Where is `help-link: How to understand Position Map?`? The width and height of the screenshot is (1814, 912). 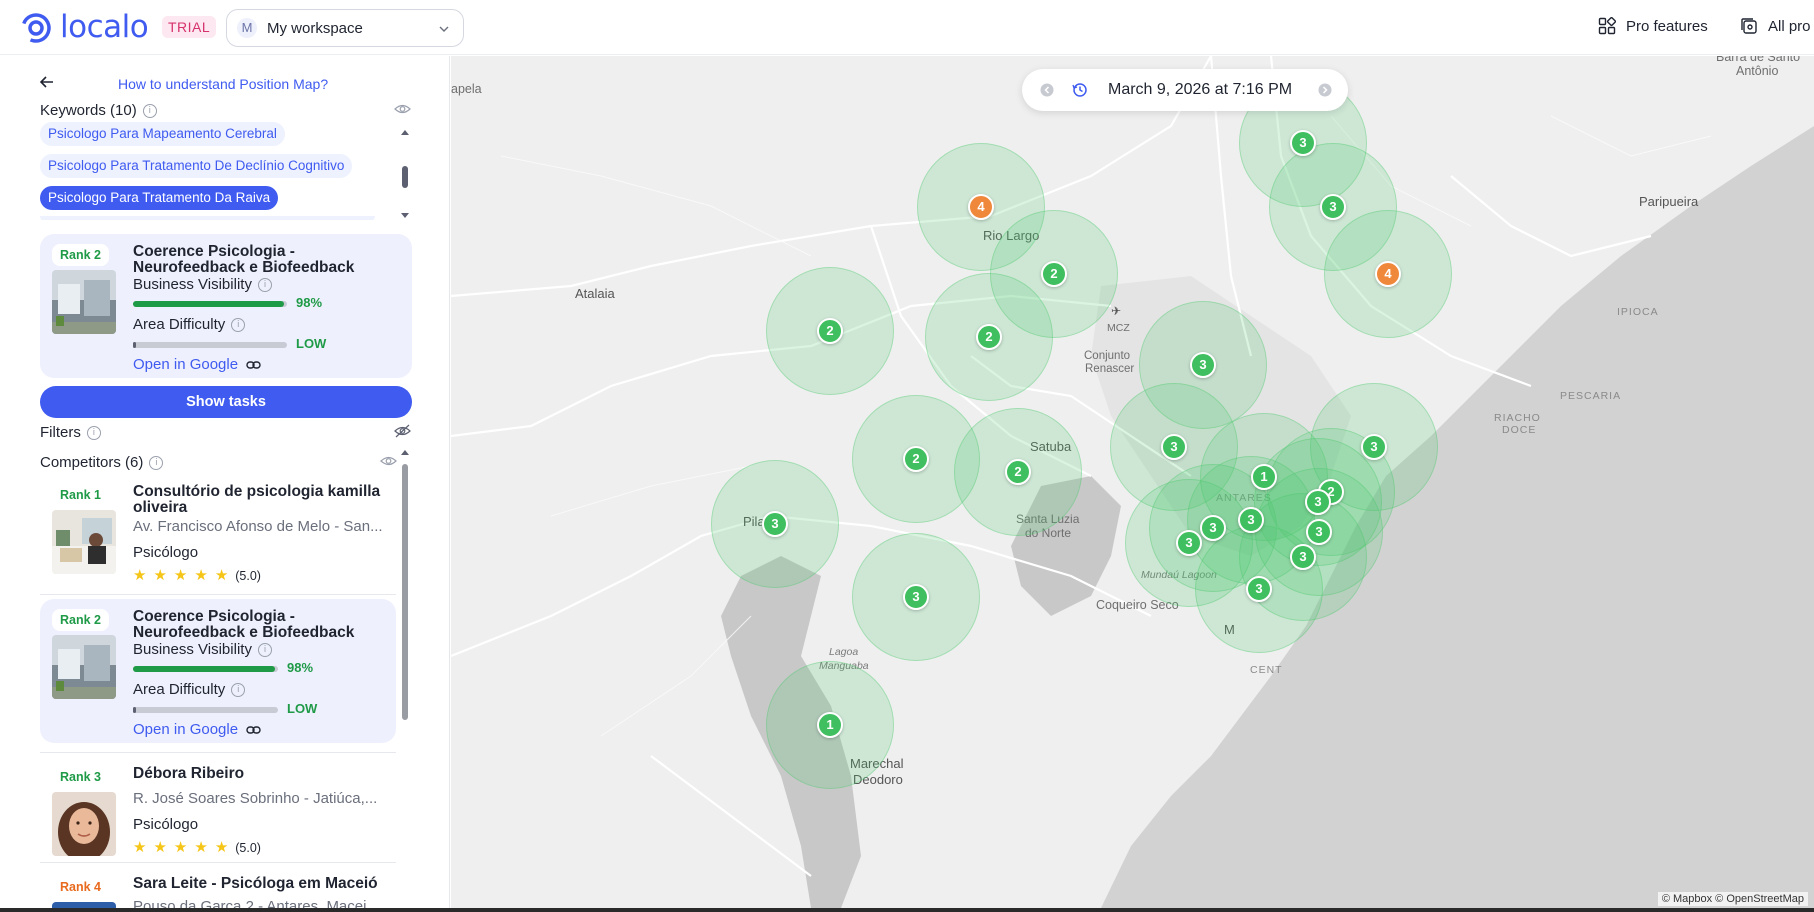 help-link: How to understand Position Map? is located at coordinates (223, 84).